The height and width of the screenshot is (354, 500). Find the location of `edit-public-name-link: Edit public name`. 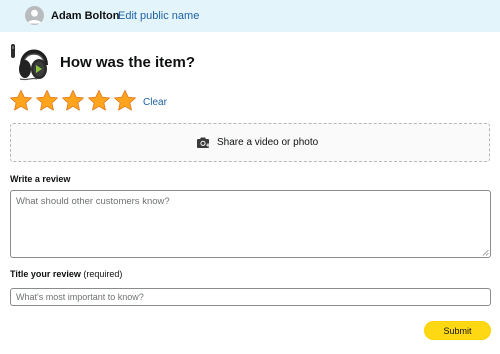

edit-public-name-link: Edit public name is located at coordinates (158, 16).